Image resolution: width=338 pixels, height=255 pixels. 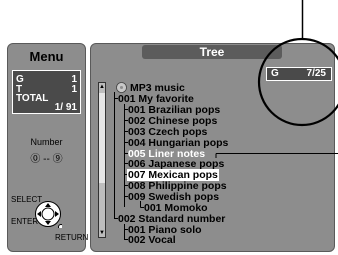 I want to click on dpad-icon, so click(x=48, y=214).